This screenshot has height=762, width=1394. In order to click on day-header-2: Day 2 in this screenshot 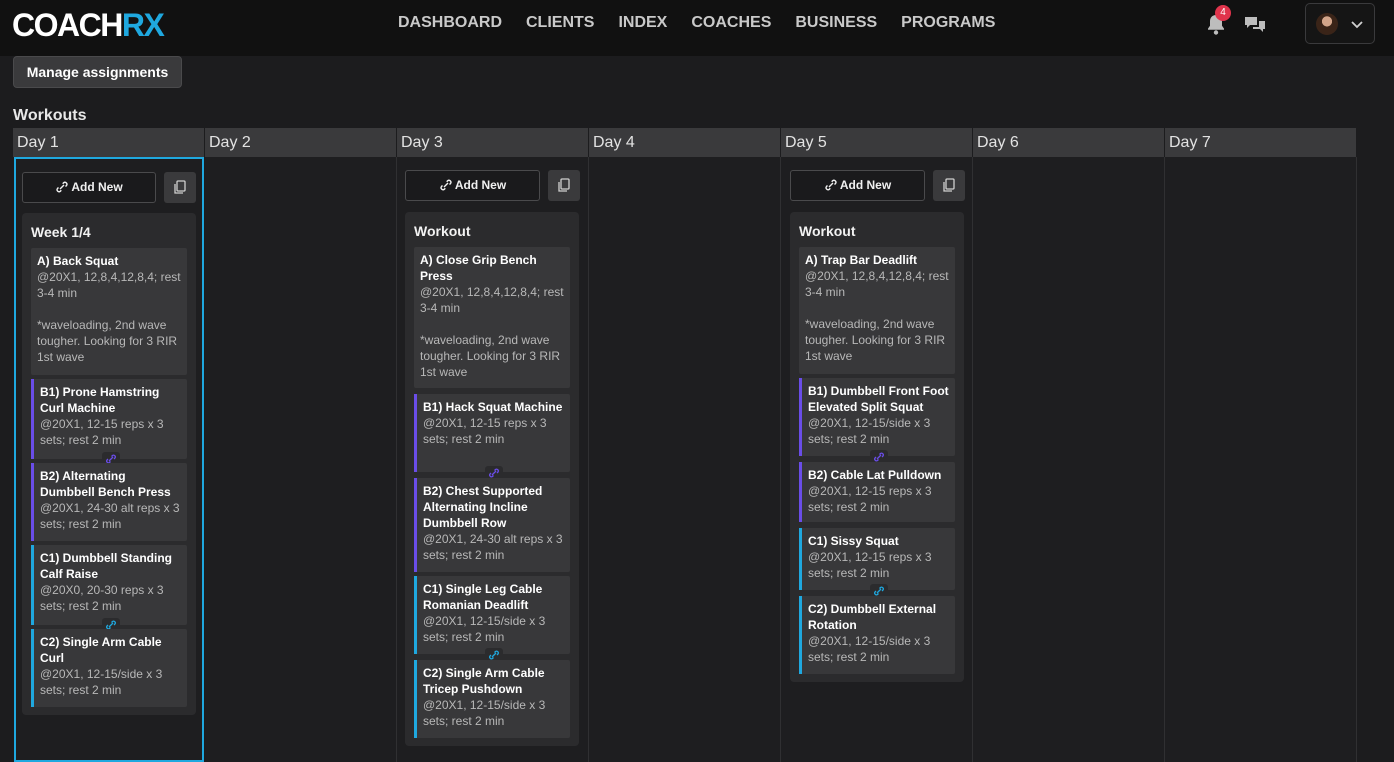, I will do `click(301, 142)`.